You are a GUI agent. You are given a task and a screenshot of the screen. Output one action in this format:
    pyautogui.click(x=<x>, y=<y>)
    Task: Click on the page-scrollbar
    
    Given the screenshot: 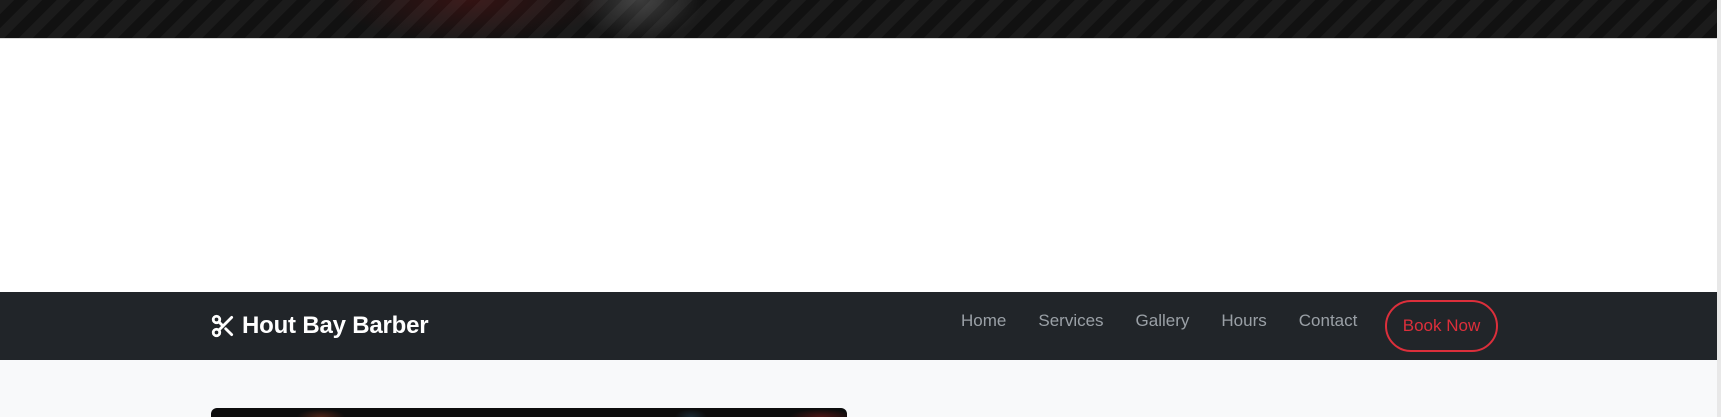 What is the action you would take?
    pyautogui.click(x=1719, y=208)
    